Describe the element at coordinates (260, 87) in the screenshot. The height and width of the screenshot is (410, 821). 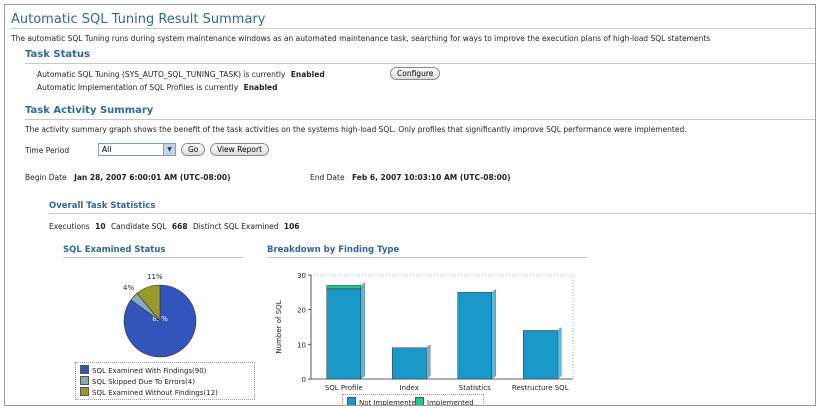
I see `auto-implementation-status-value: Enabled` at that location.